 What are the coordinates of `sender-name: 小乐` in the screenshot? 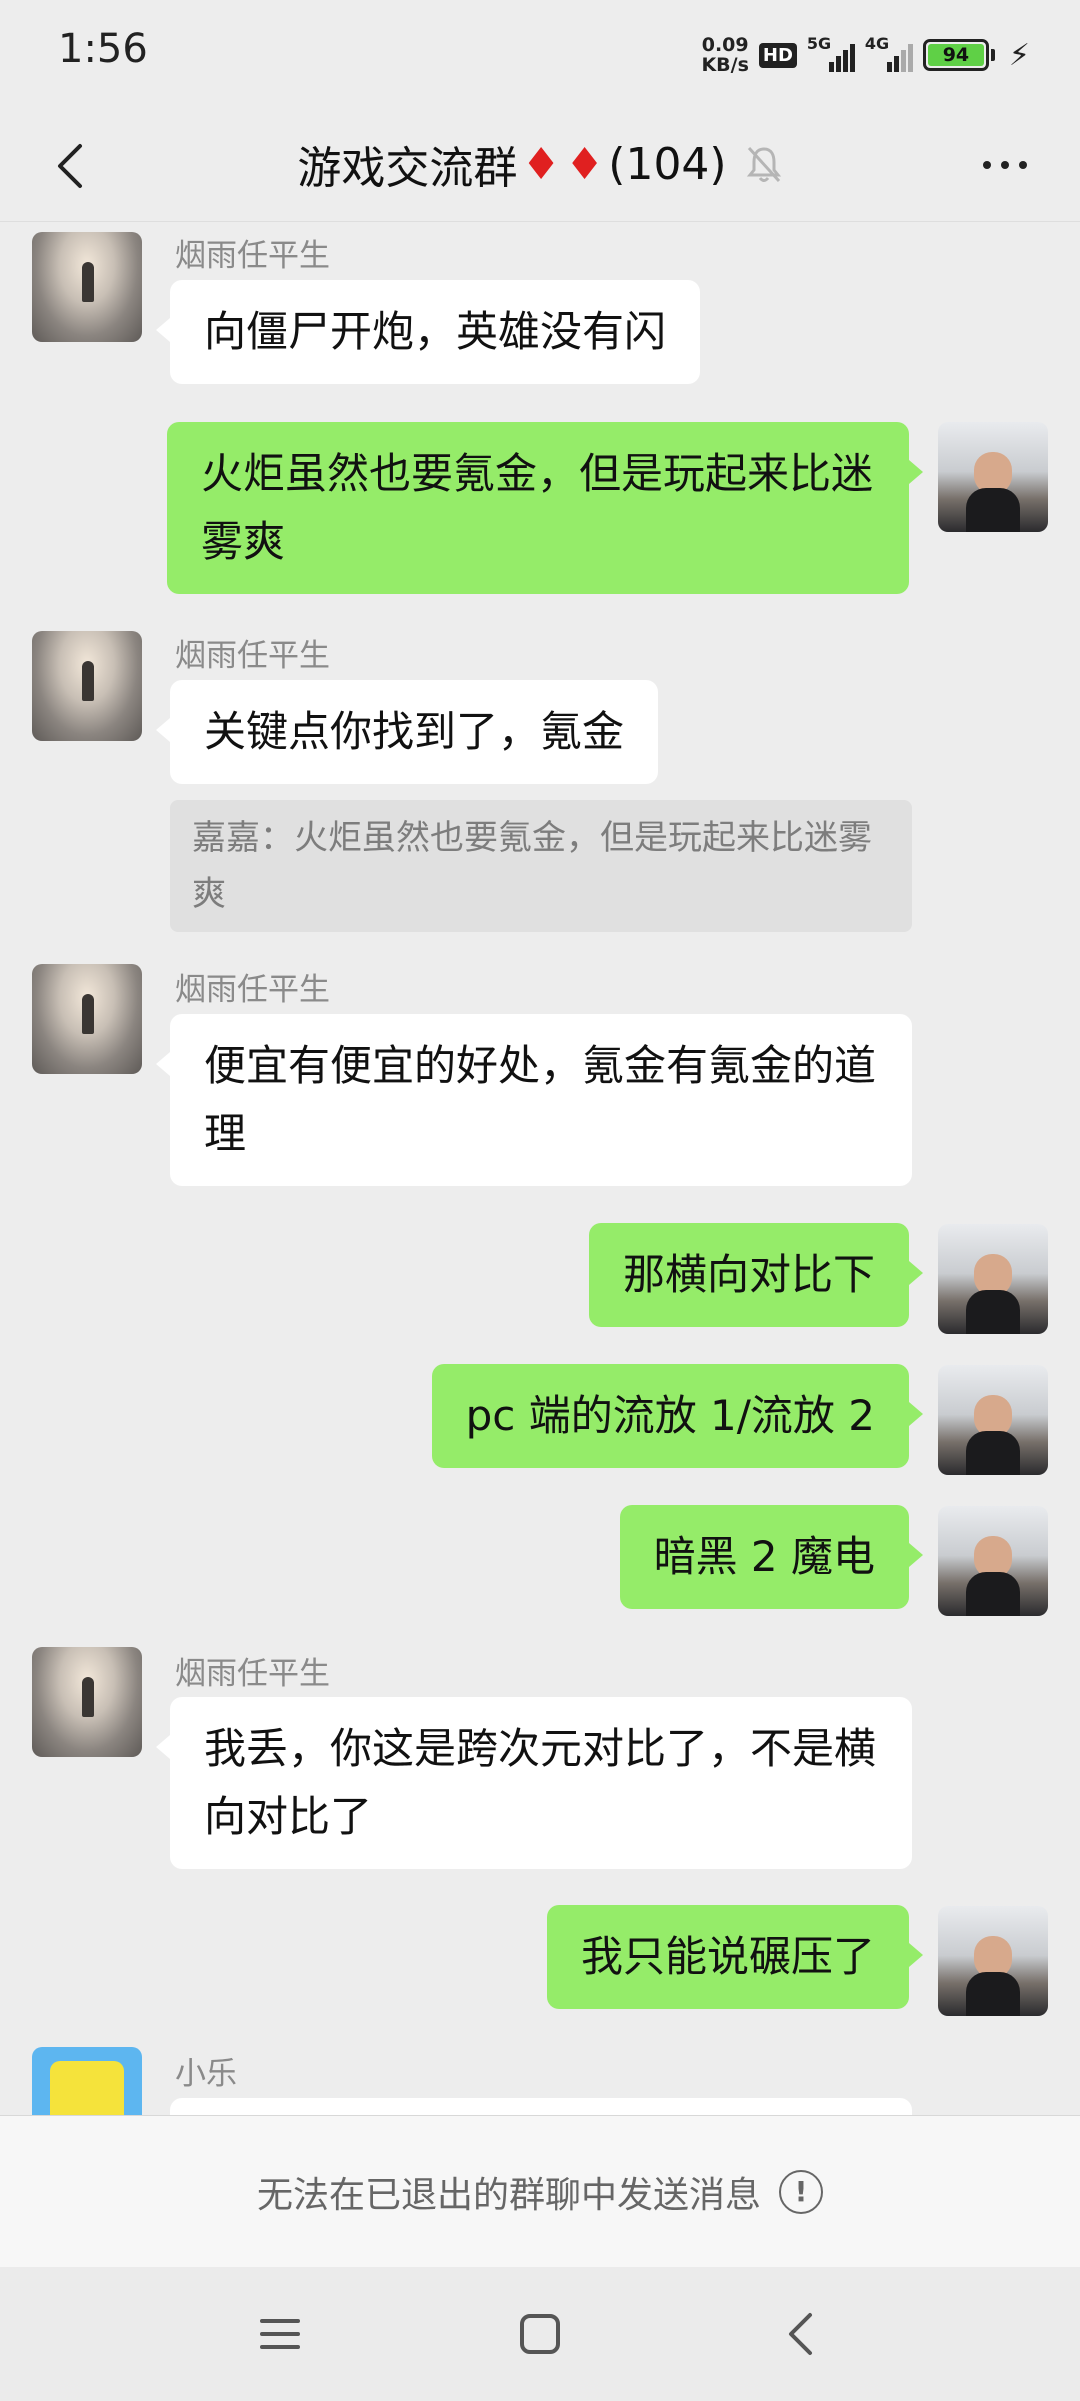 It's located at (206, 2074).